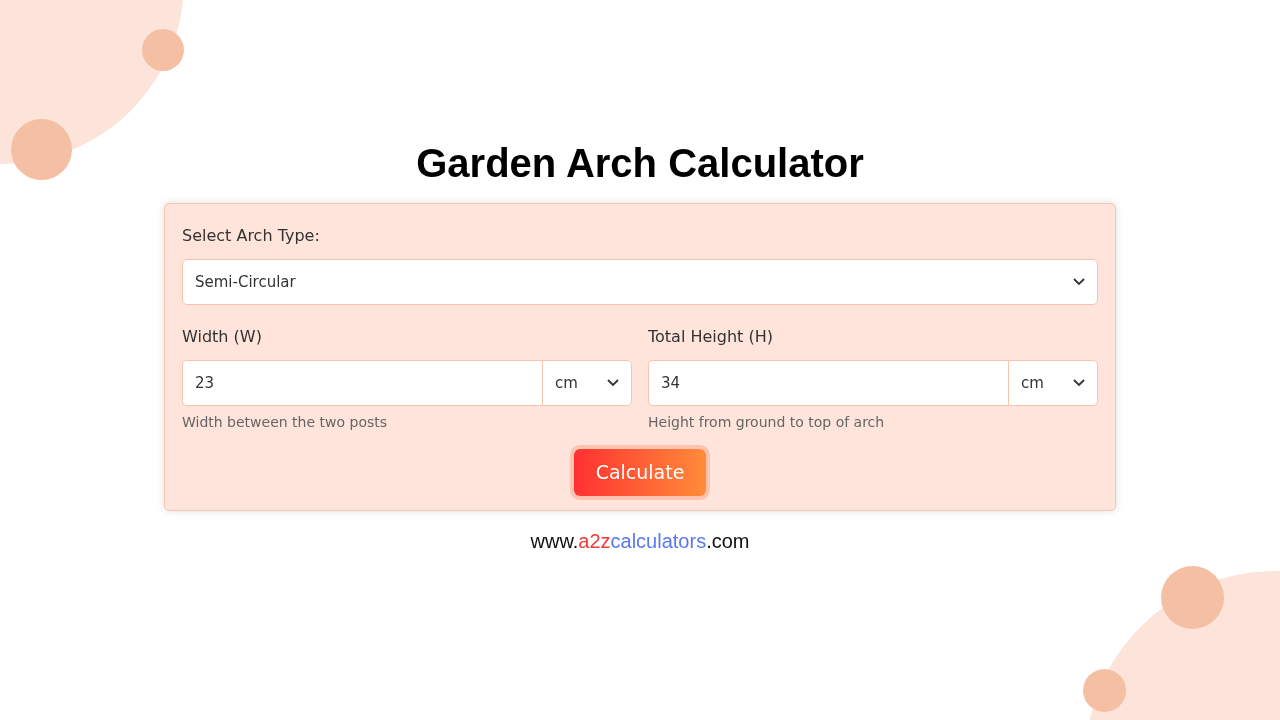  Describe the element at coordinates (251, 236) in the screenshot. I see `field-label: Select Arch Type:` at that location.